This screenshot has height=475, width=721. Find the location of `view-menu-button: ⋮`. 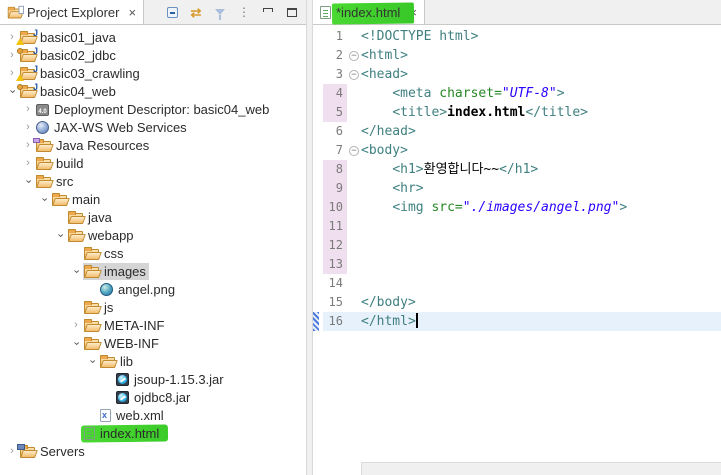

view-menu-button: ⋮ is located at coordinates (244, 12).